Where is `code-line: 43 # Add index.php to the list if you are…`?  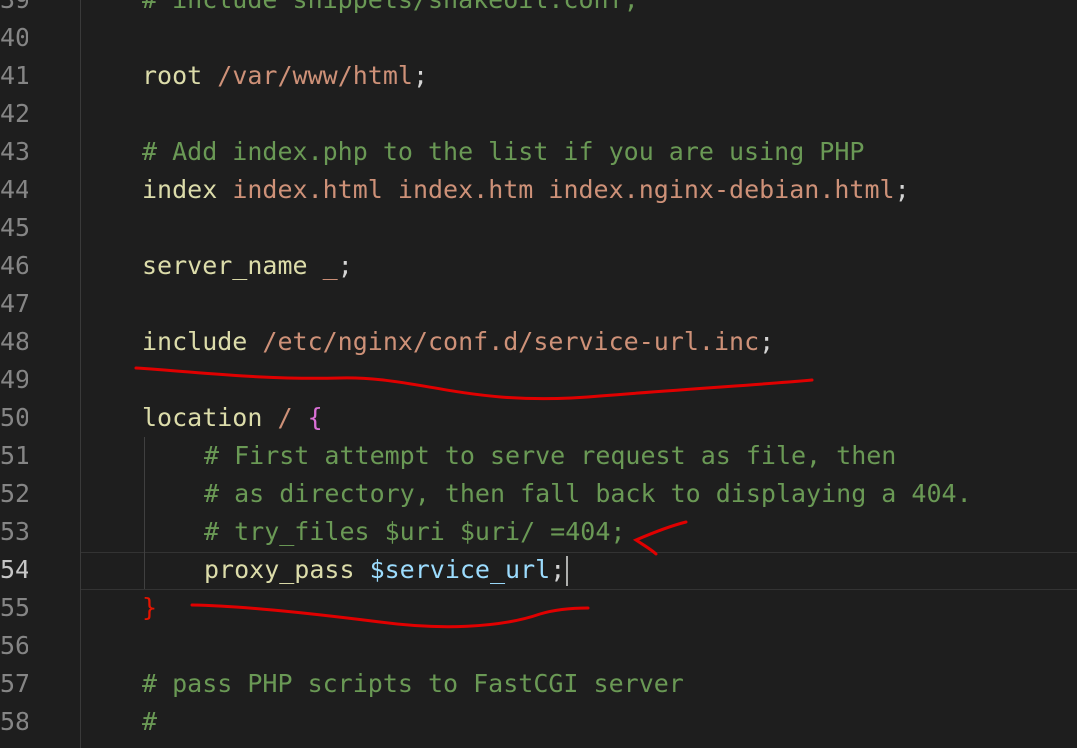
code-line: 43 # Add index.php to the list if you are… is located at coordinates (538, 152).